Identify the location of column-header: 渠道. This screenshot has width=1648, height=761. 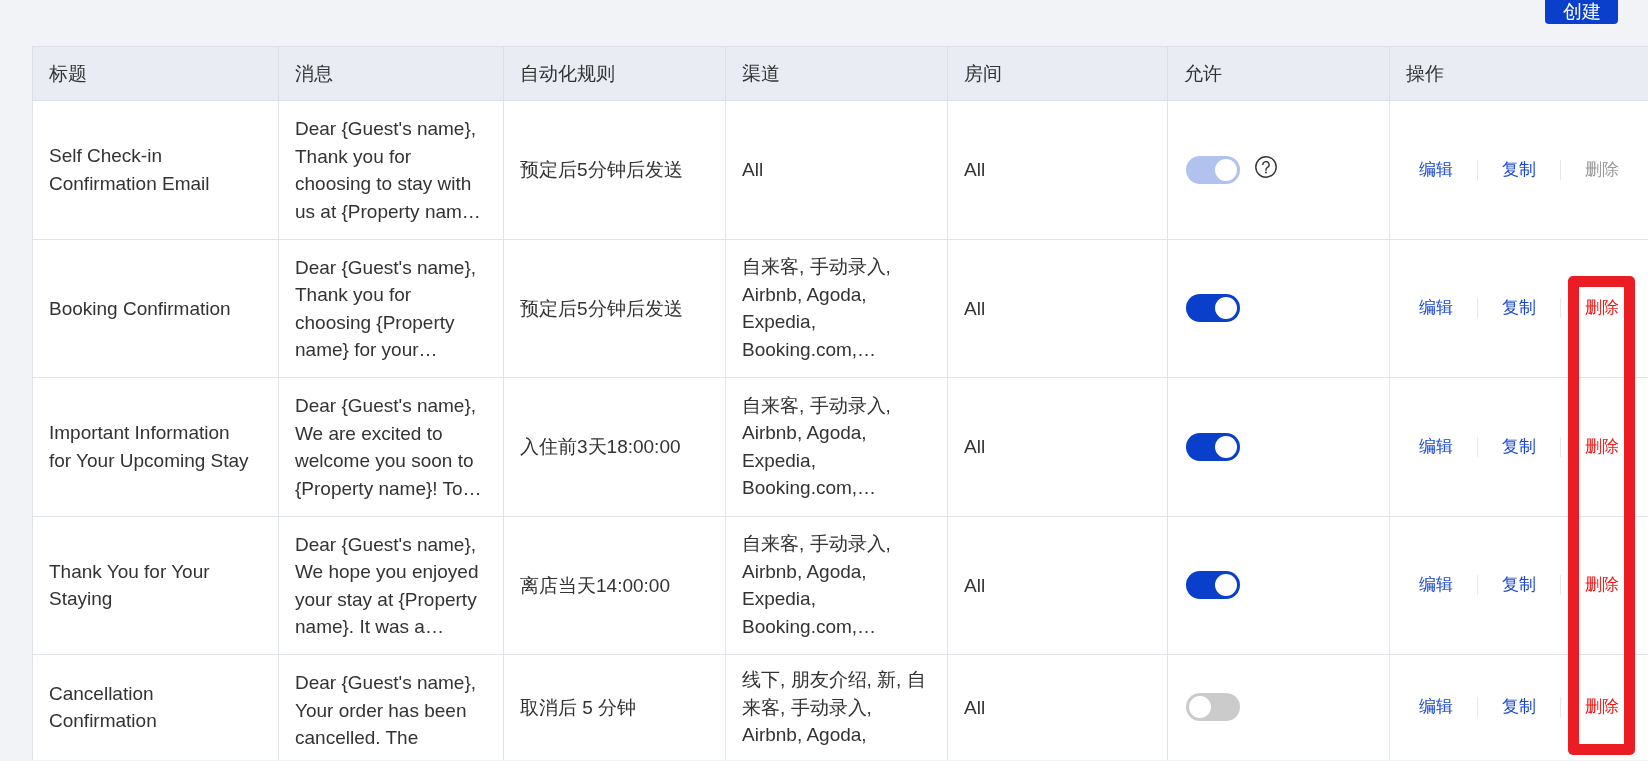
(836, 73).